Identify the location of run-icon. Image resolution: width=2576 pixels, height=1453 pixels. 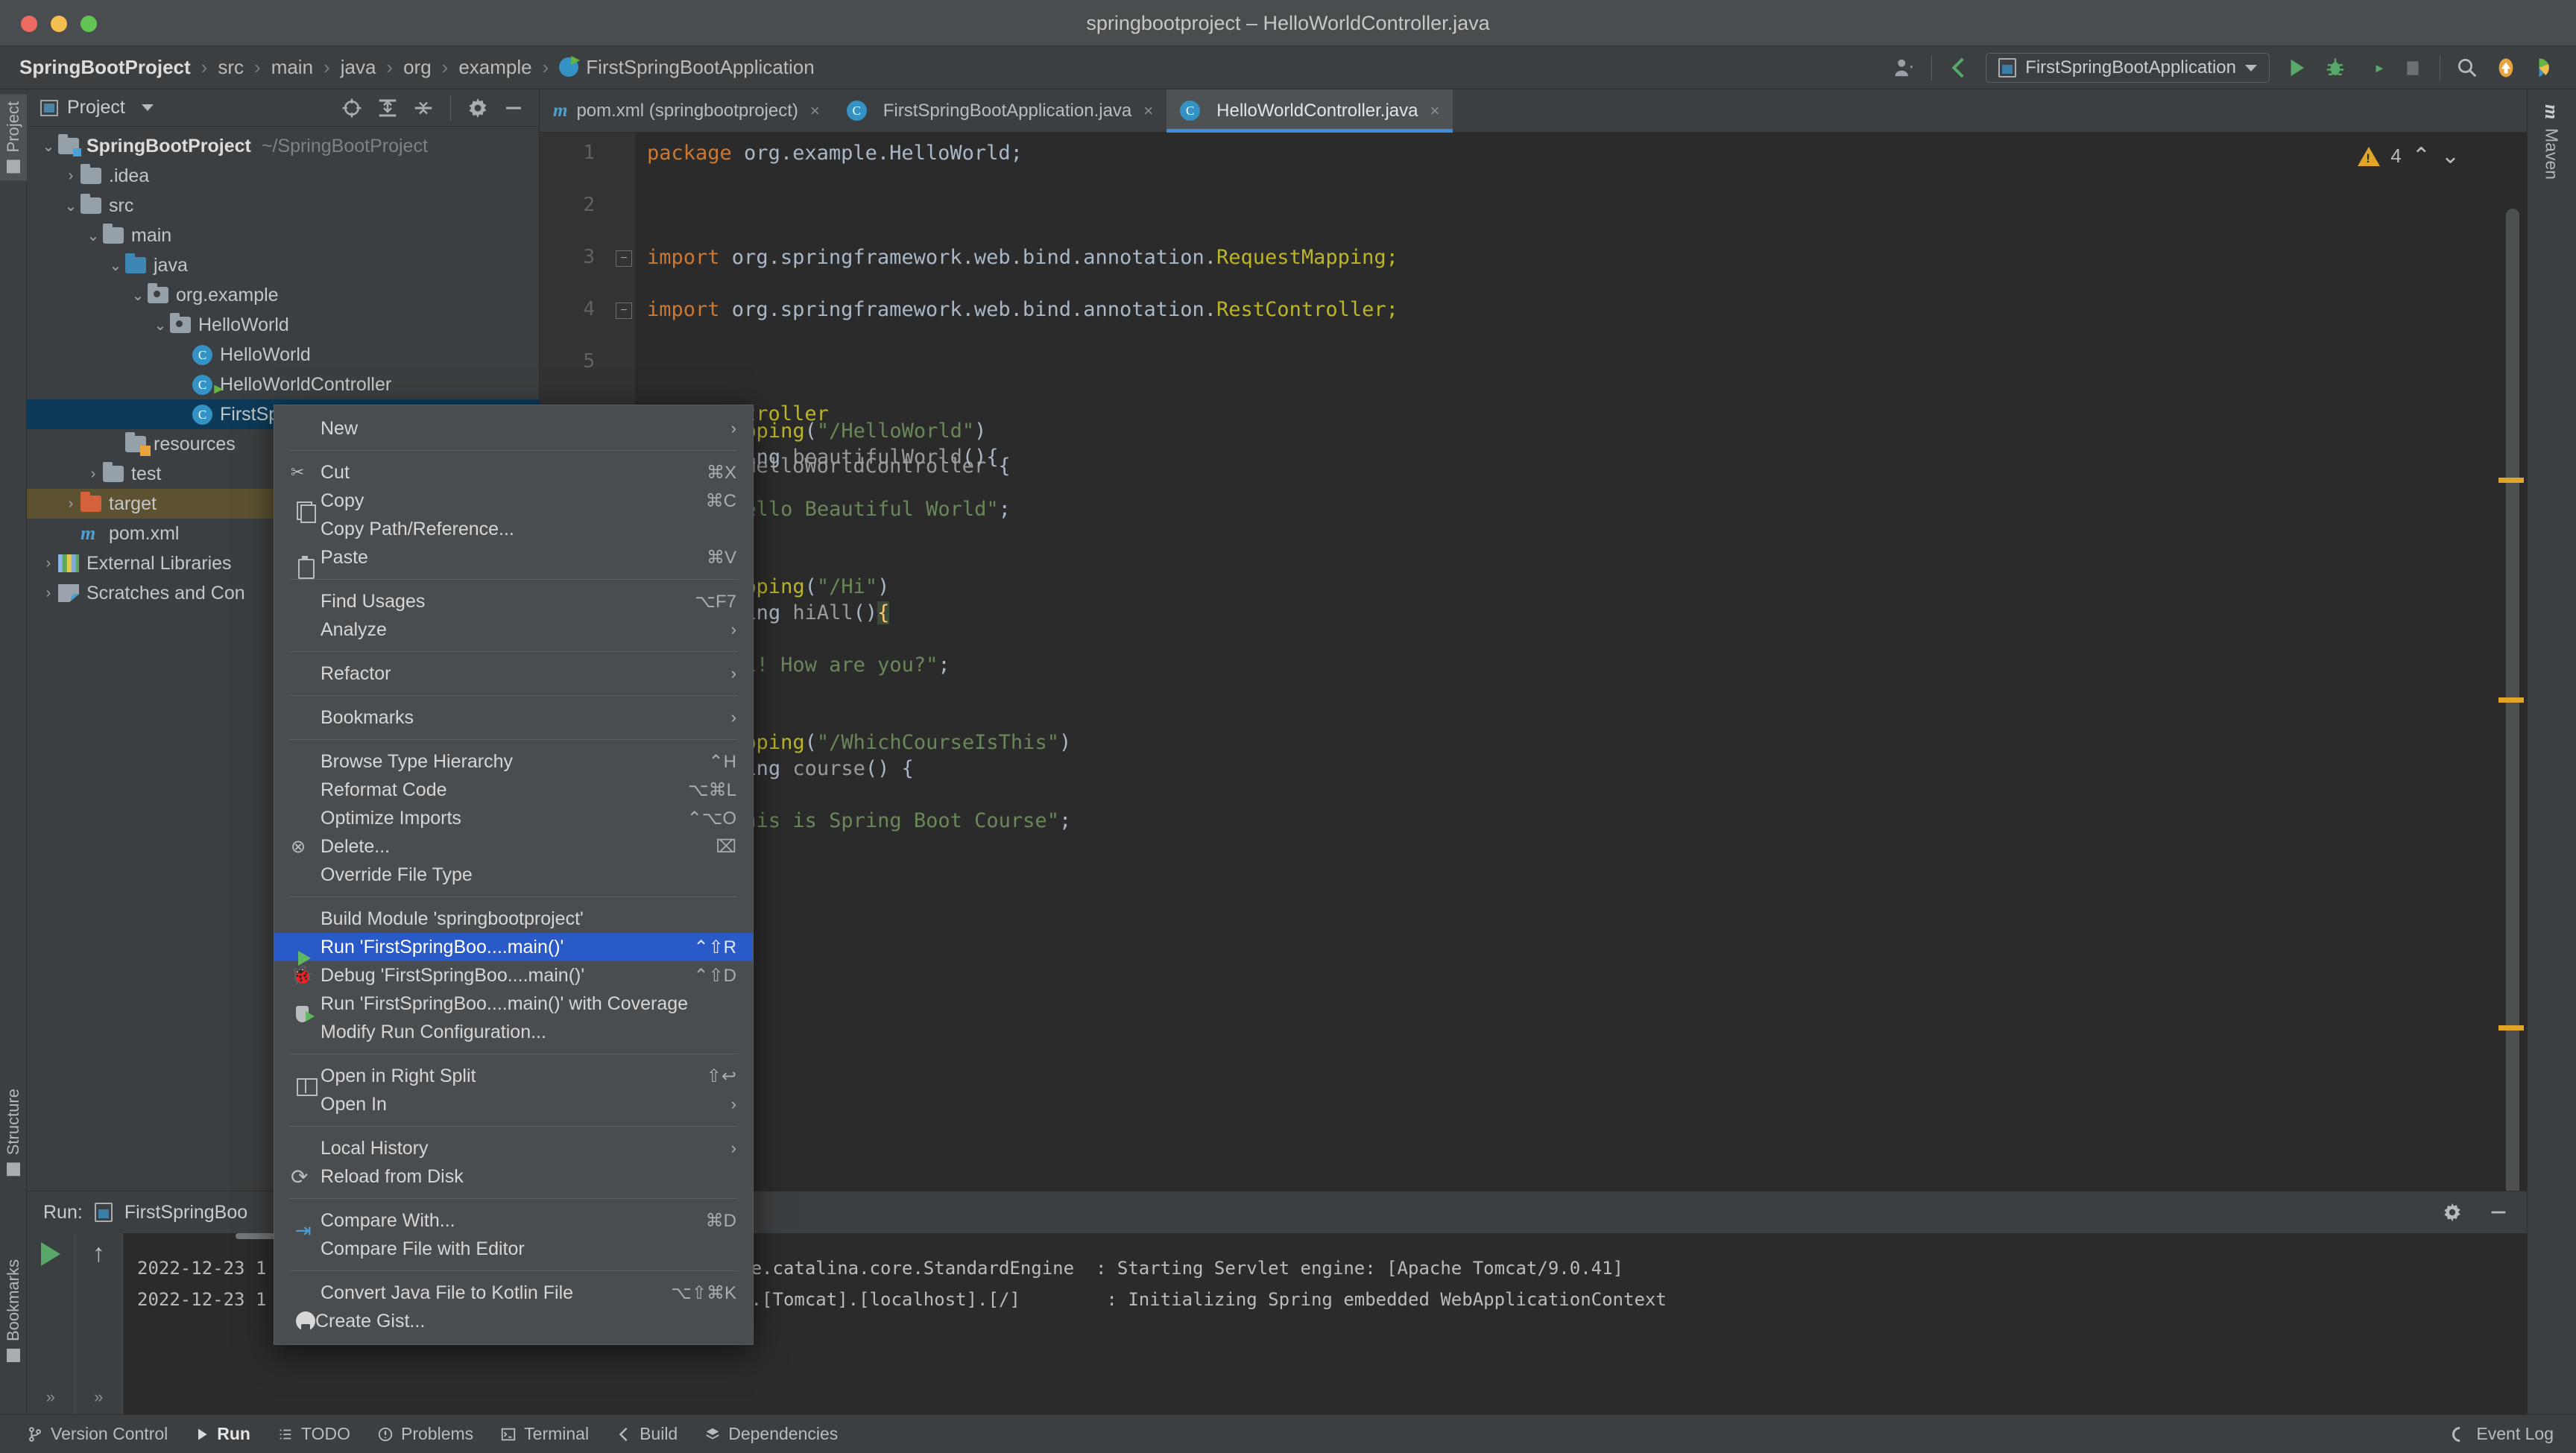
(2296, 67).